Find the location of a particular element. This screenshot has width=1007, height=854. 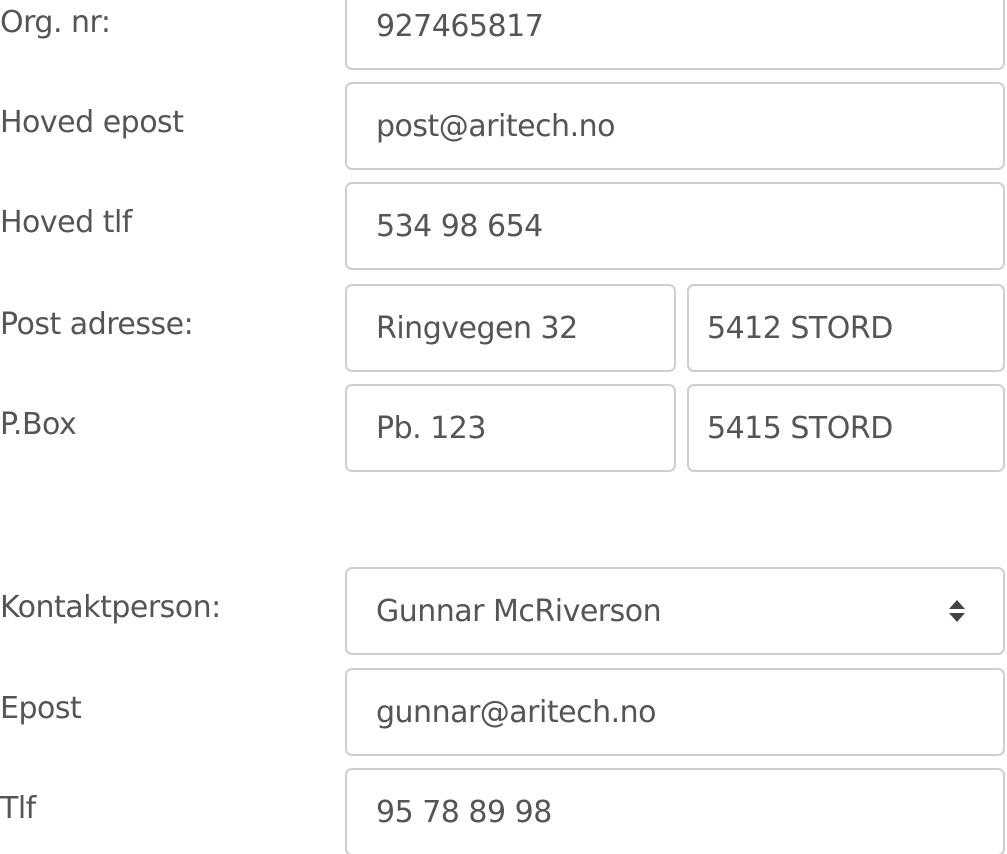

main-email-input is located at coordinates (675, 126).